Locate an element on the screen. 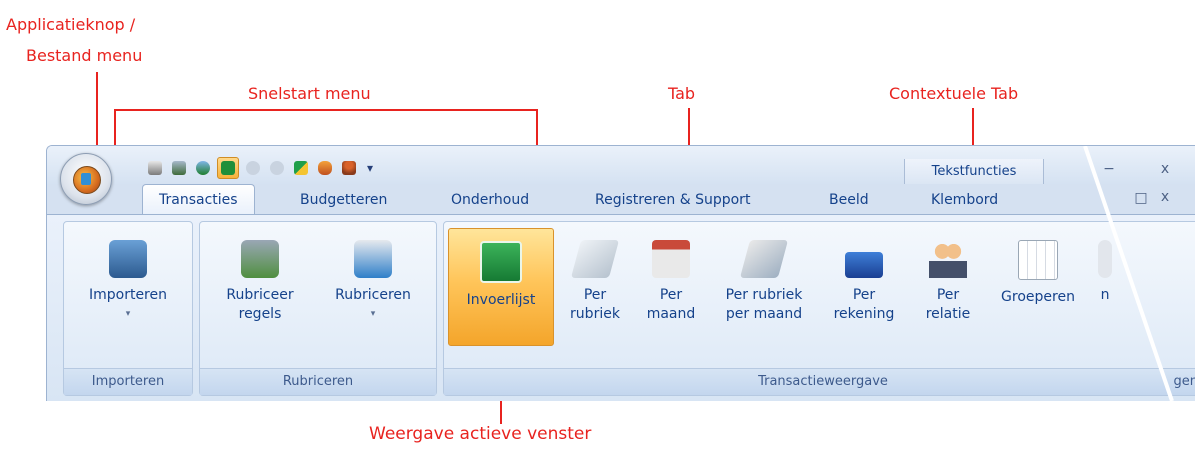 Image resolution: width=1195 pixels, height=450 pixels. printer-icon is located at coordinates (155, 168).